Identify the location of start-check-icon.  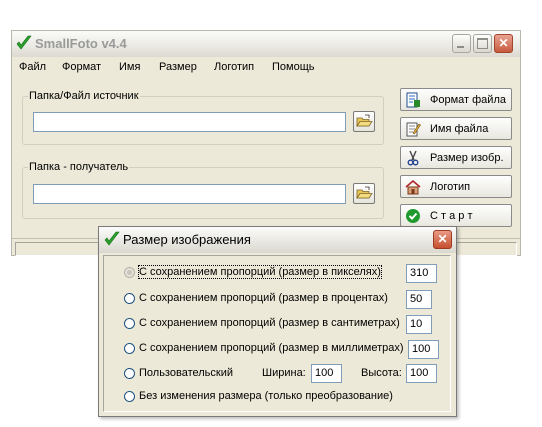
(413, 216).